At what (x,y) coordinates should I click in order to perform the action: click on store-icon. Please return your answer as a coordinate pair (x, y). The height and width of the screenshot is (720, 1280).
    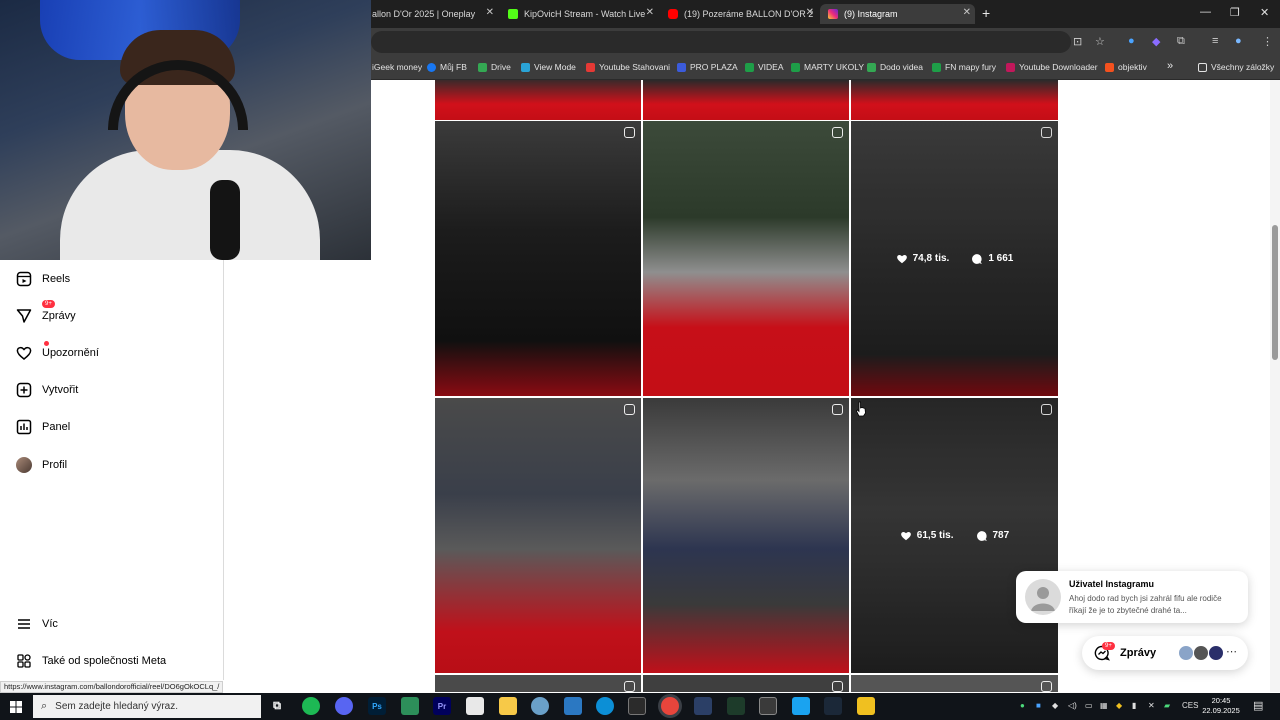
    Looking at the image, I should click on (475, 706).